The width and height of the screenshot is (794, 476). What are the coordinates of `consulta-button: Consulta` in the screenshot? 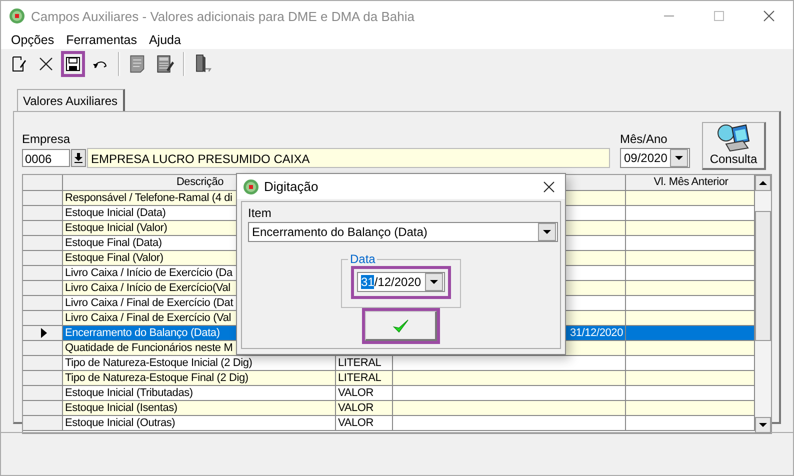 It's located at (734, 146).